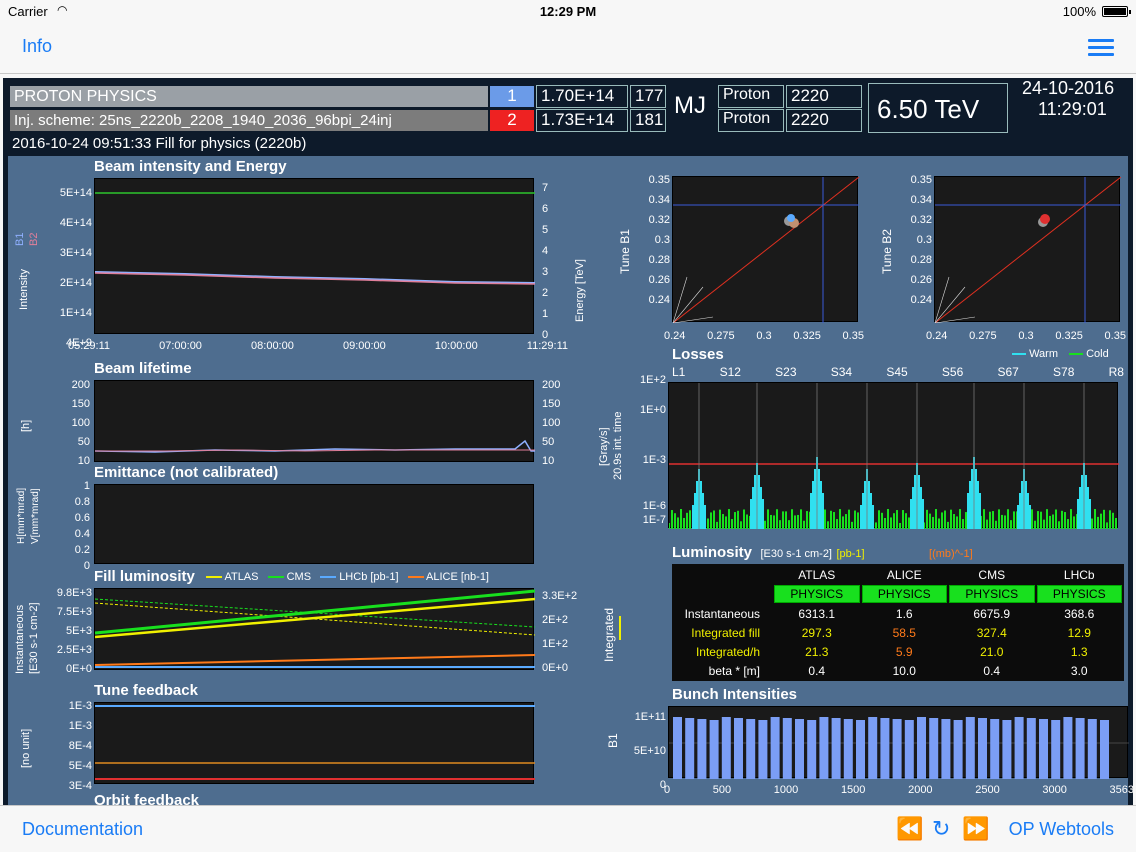 The width and height of the screenshot is (1136, 852). Describe the element at coordinates (26, 748) in the screenshot. I see `tune-feedback-ylabel: [no unit]` at that location.